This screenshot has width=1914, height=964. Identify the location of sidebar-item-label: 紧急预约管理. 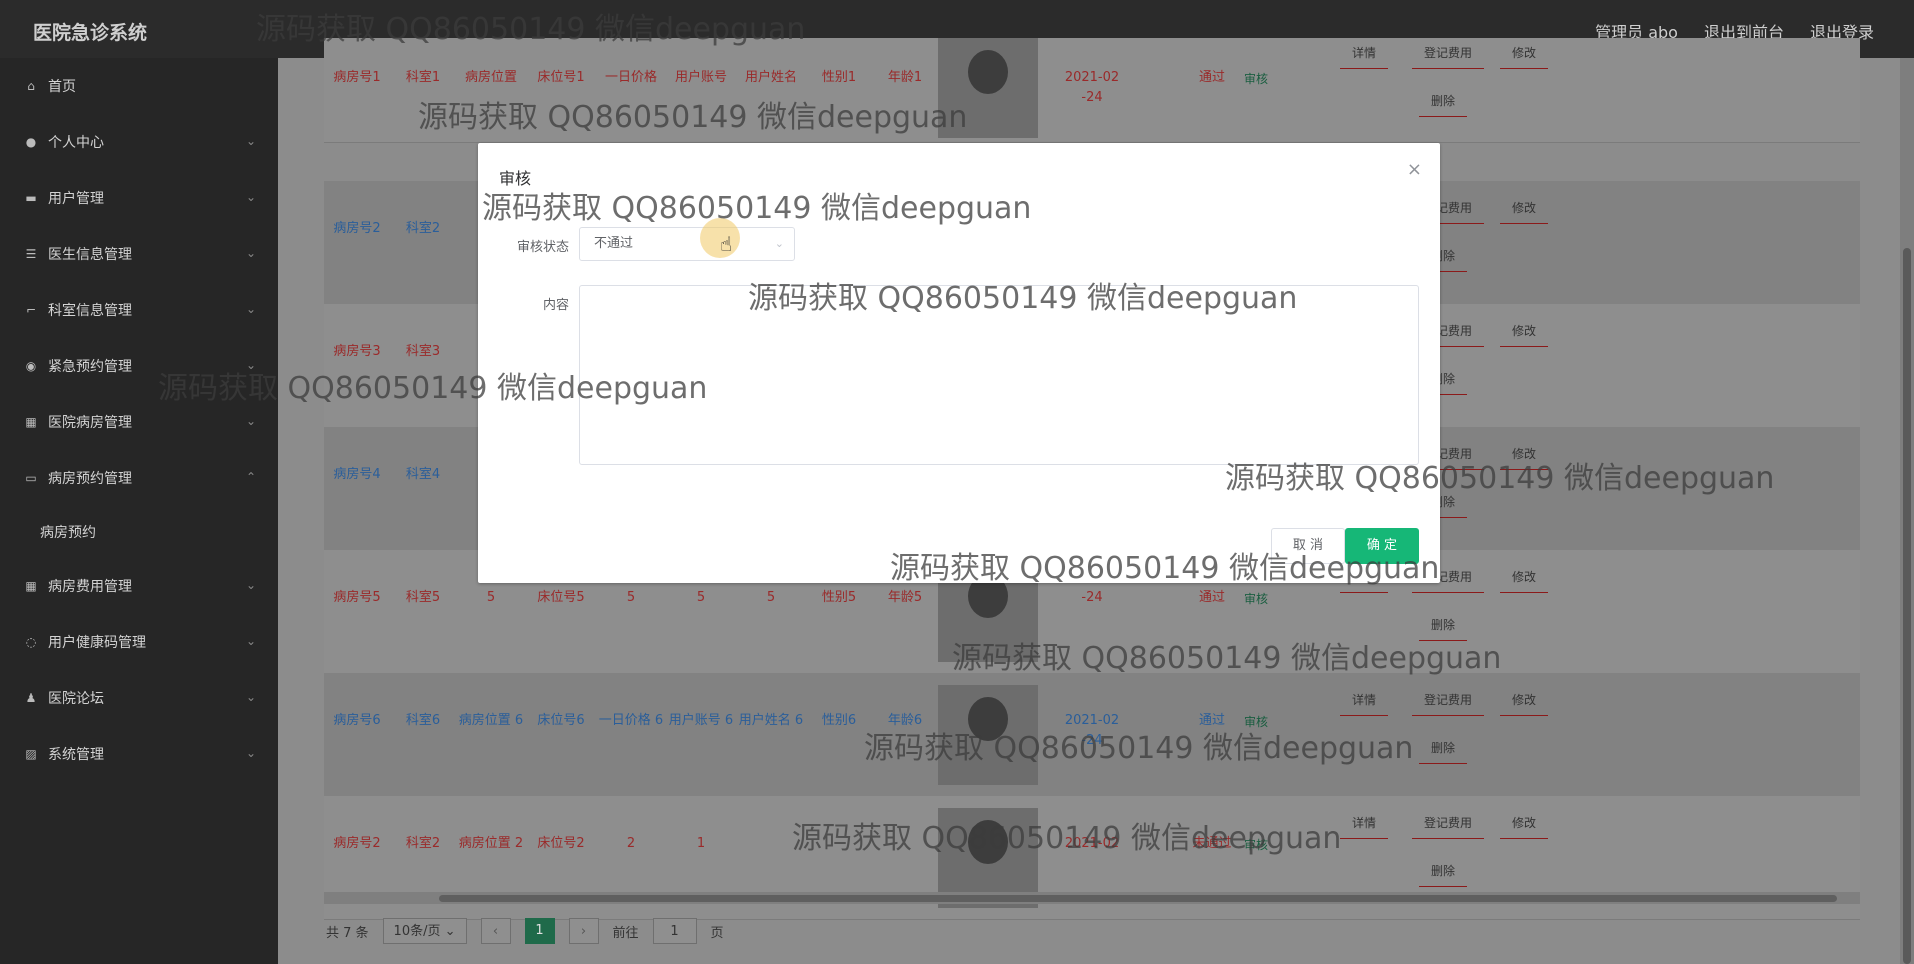
(90, 367).